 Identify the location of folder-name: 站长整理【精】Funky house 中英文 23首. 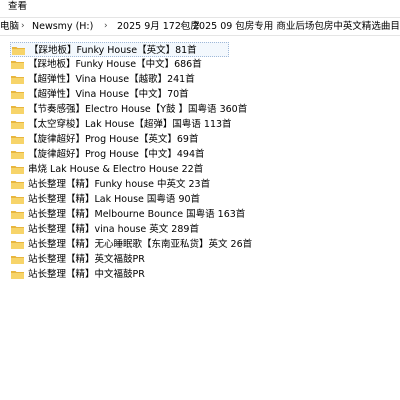
(119, 184).